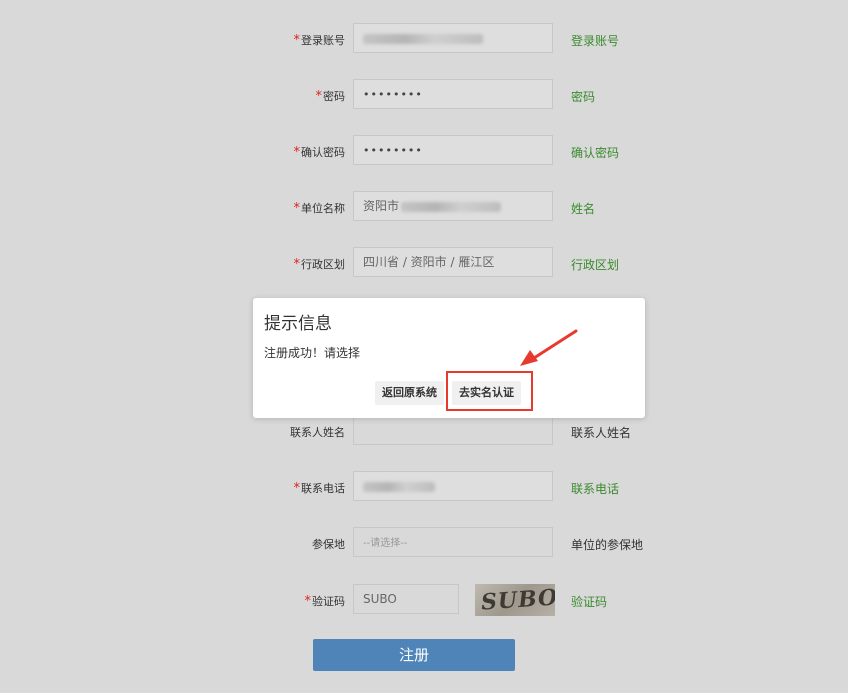  I want to click on contact-phone-label-text: 联系电话, so click(323, 488).